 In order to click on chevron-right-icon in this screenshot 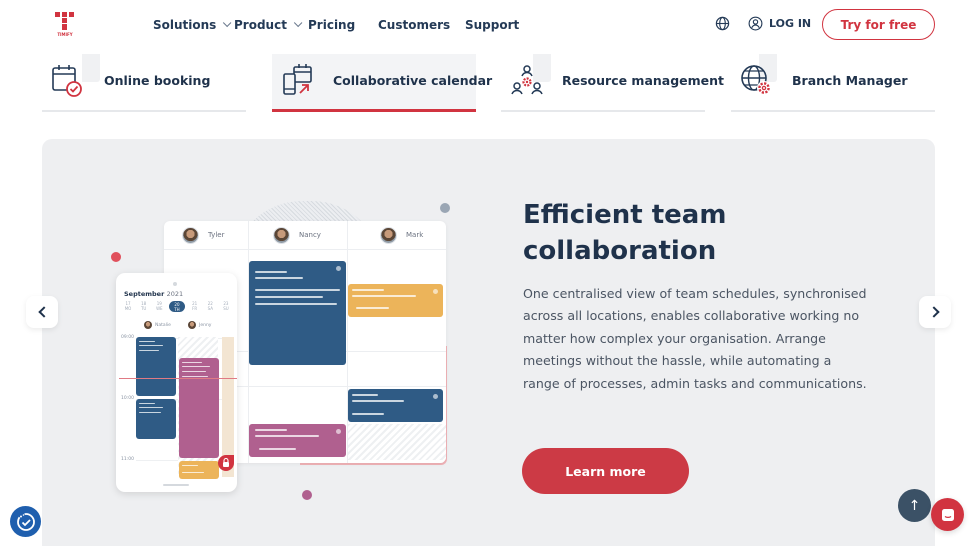, I will do `click(933, 312)`.